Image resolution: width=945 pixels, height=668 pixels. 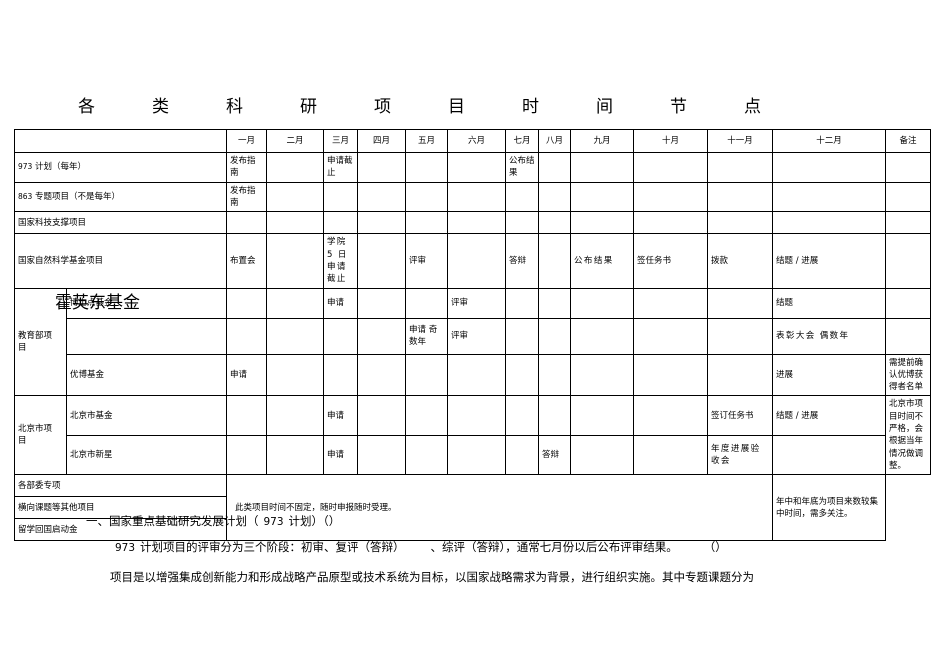 What do you see at coordinates (908, 261) in the screenshot?
I see `cell-nsfc-remark` at bounding box center [908, 261].